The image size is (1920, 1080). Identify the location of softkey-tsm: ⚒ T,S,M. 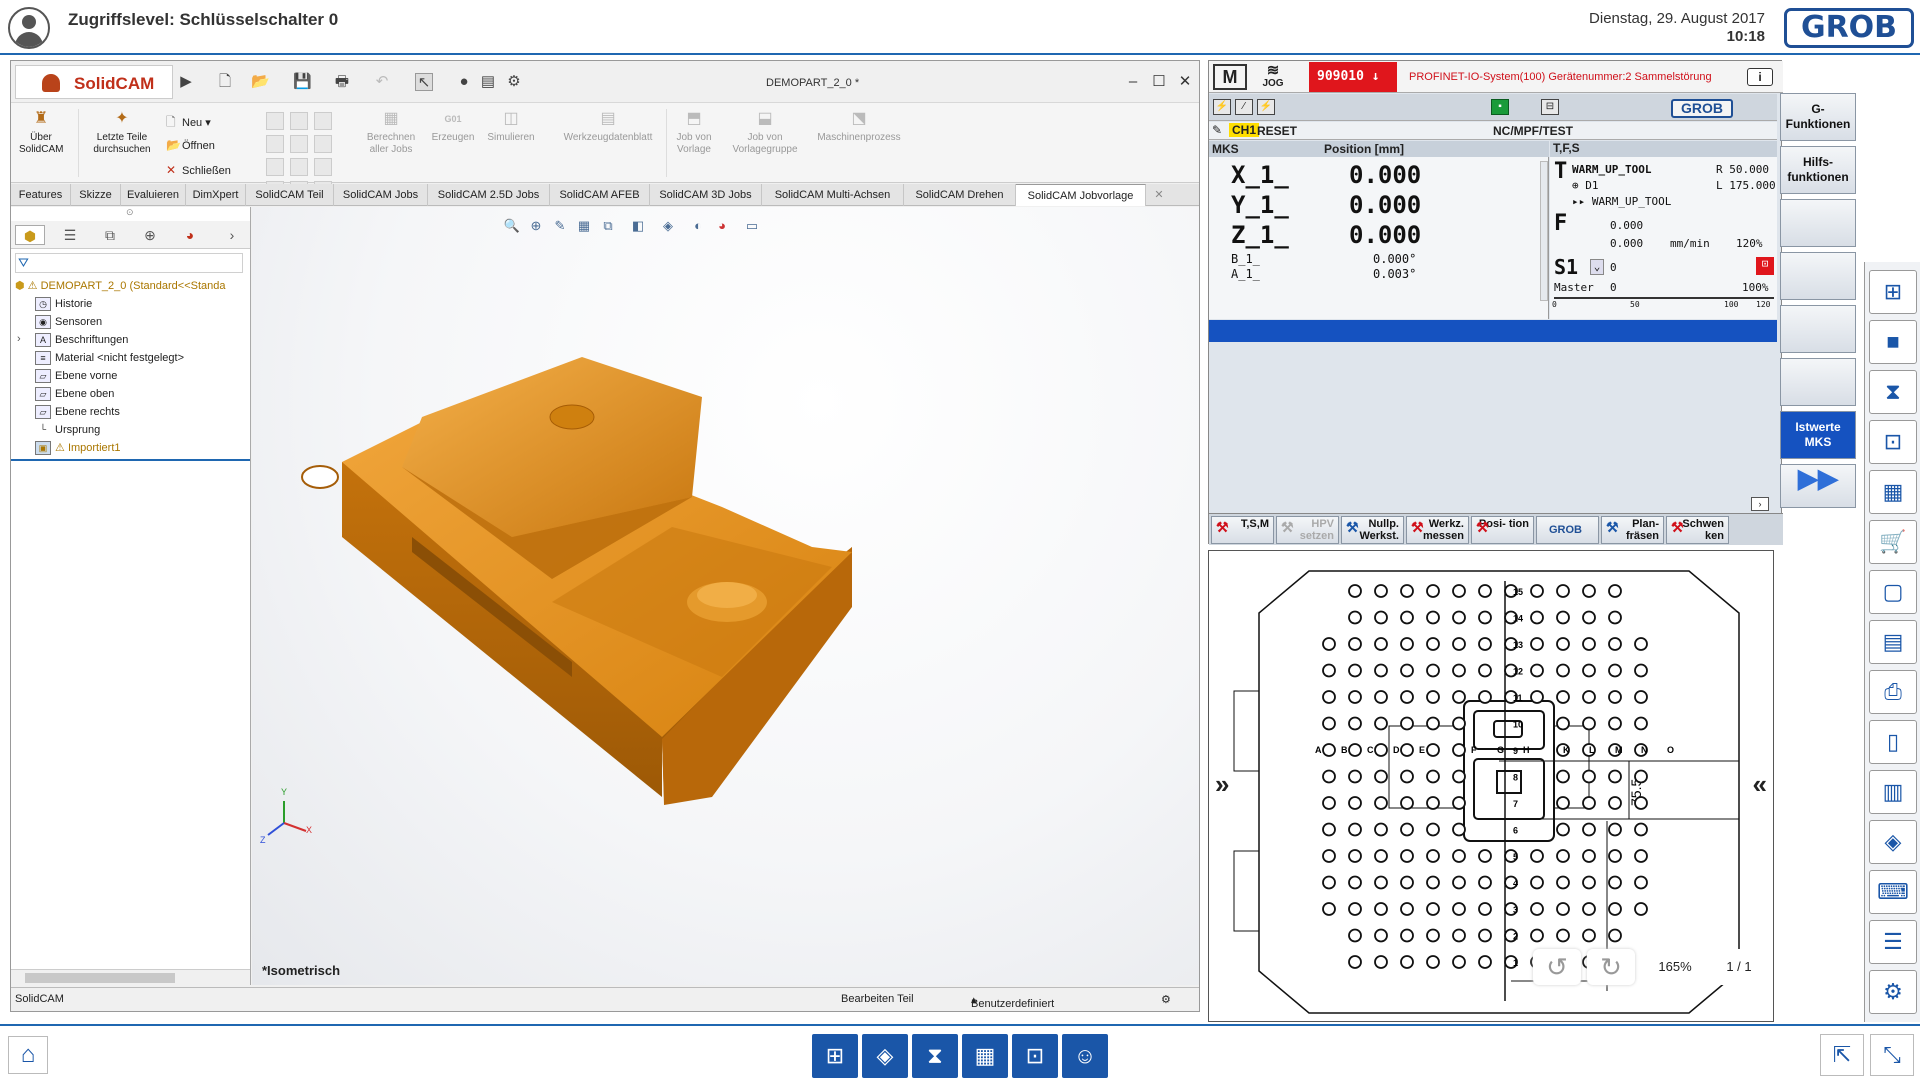
(1242, 530).